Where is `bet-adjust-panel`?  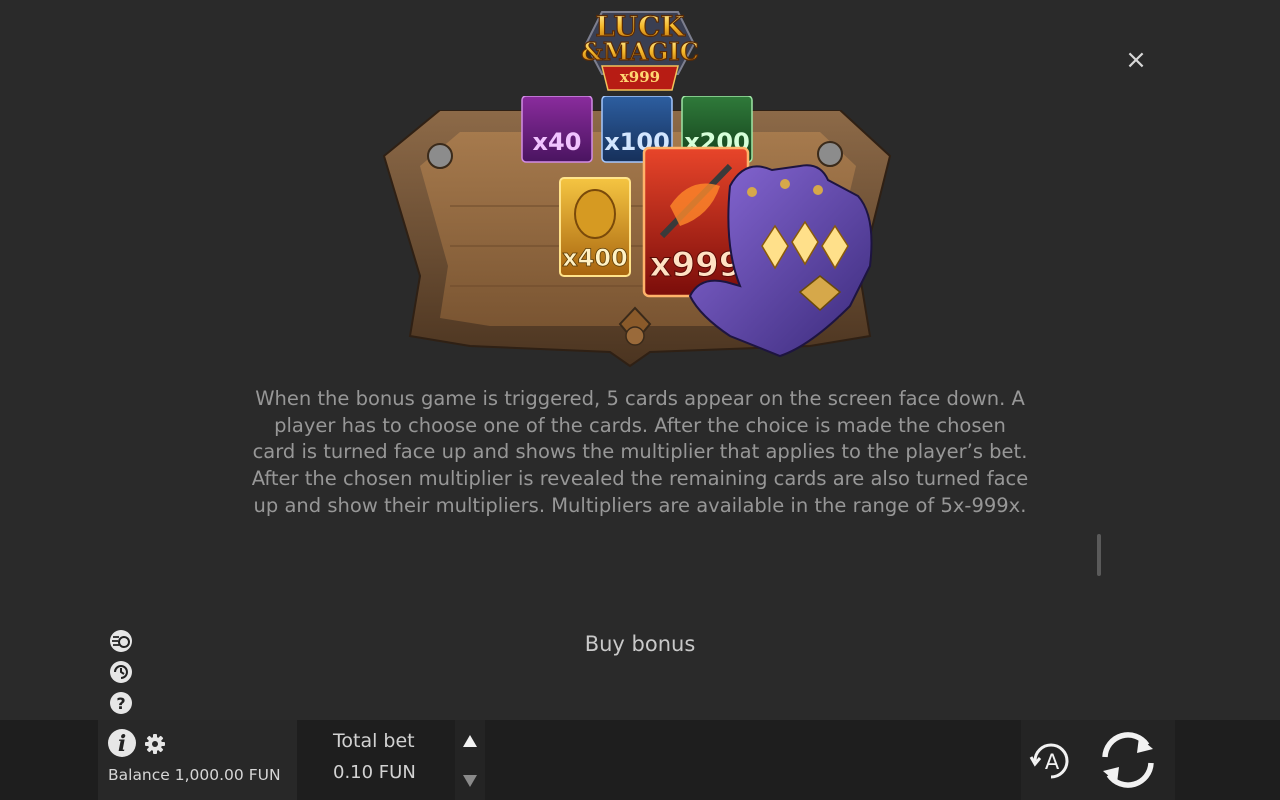 bet-adjust-panel is located at coordinates (470, 760).